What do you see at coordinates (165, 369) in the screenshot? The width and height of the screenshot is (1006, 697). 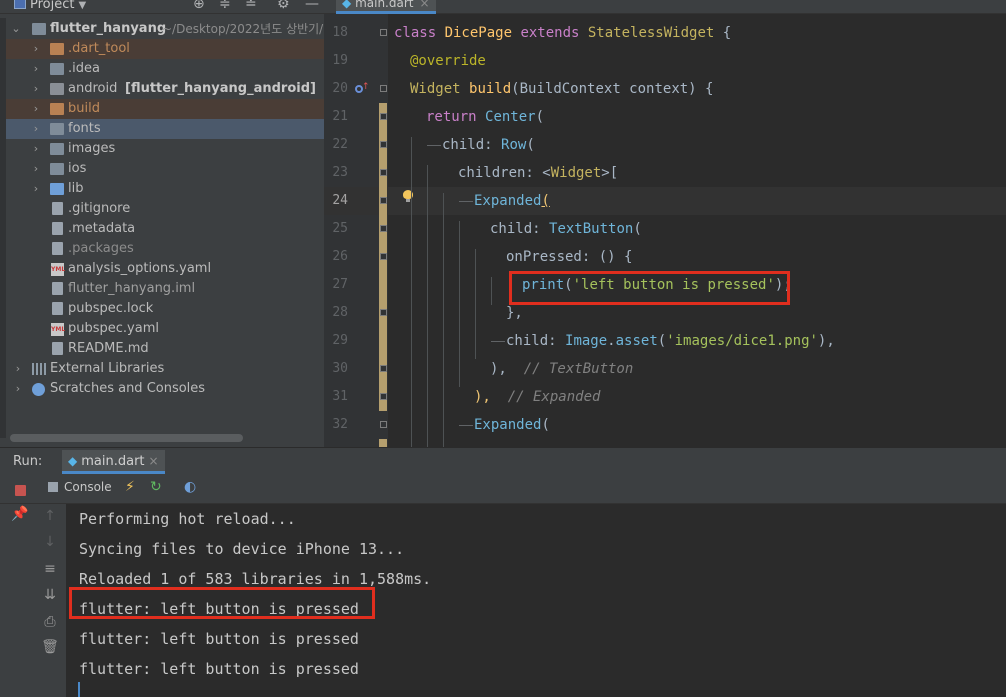 I see `tree-item-external-libraries: › External Libraries` at bounding box center [165, 369].